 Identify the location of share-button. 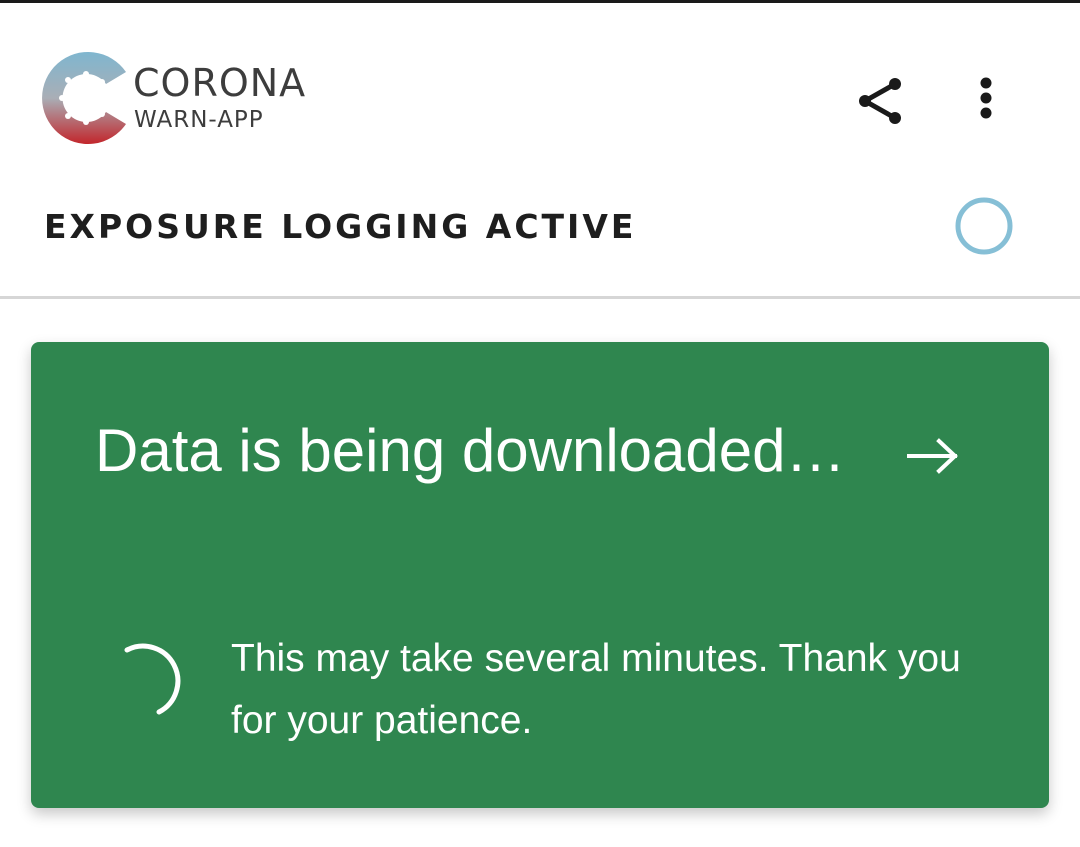
(880, 101).